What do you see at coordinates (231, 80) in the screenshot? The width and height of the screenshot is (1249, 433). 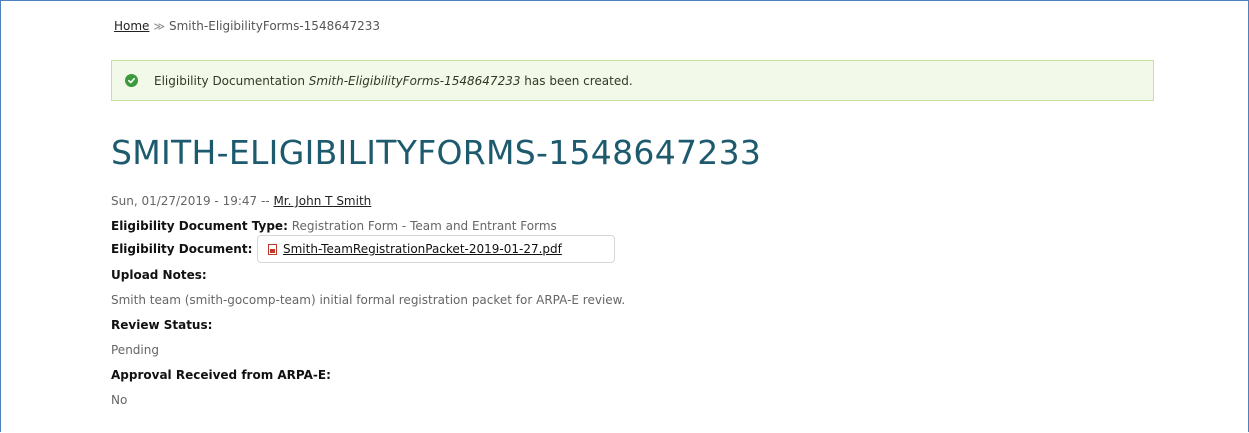 I see `status-message-prefix: Eligibility Documentation` at bounding box center [231, 80].